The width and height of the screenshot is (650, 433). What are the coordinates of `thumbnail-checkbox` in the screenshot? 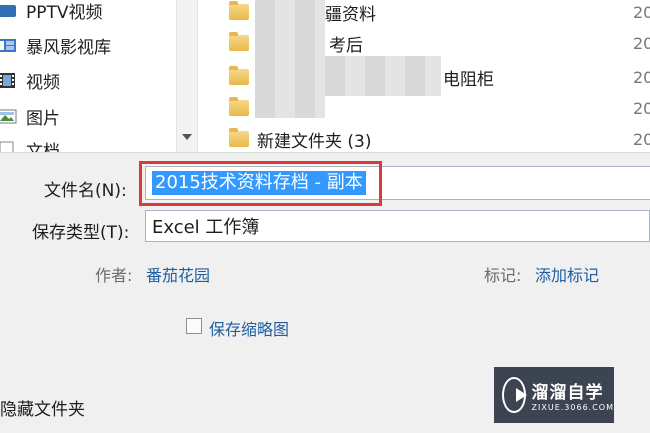 It's located at (194, 326).